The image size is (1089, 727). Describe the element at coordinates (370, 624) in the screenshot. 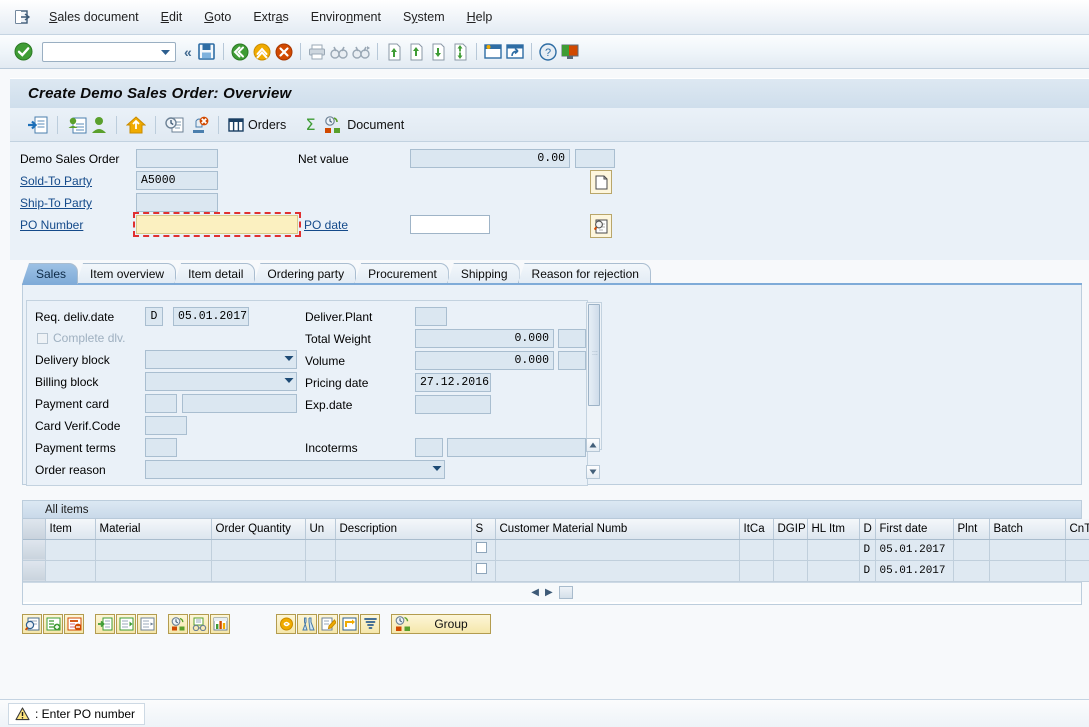

I see `sort-button` at that location.